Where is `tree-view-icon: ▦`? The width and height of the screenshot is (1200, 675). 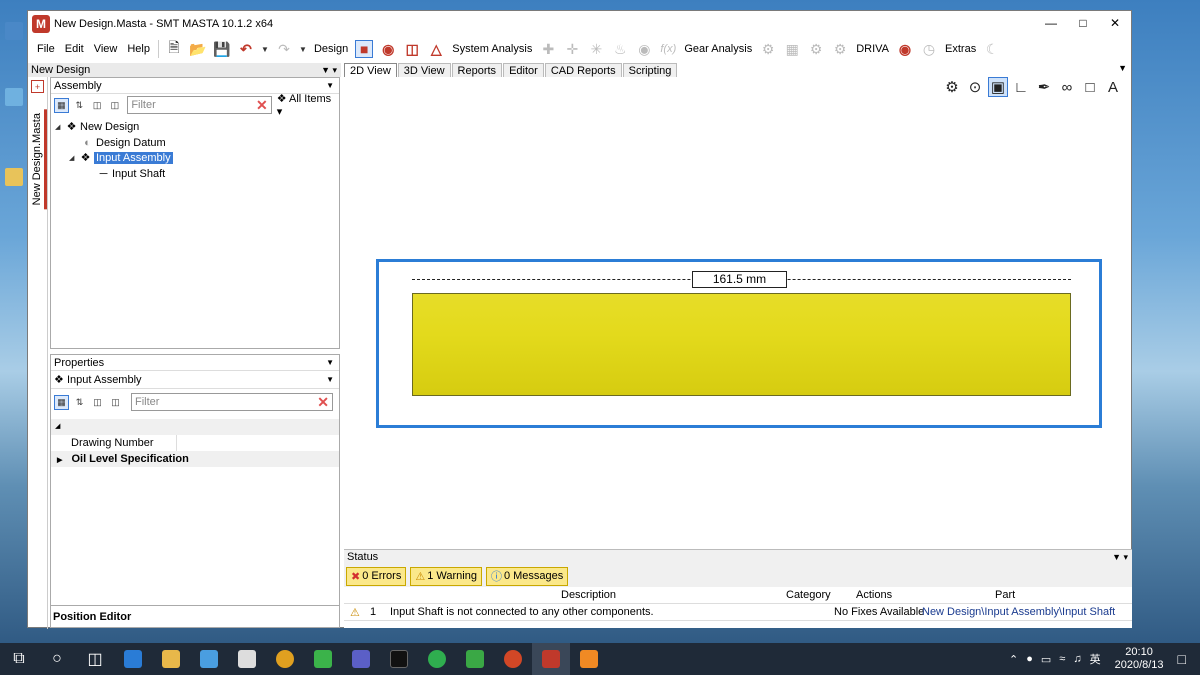 tree-view-icon: ▦ is located at coordinates (61, 105).